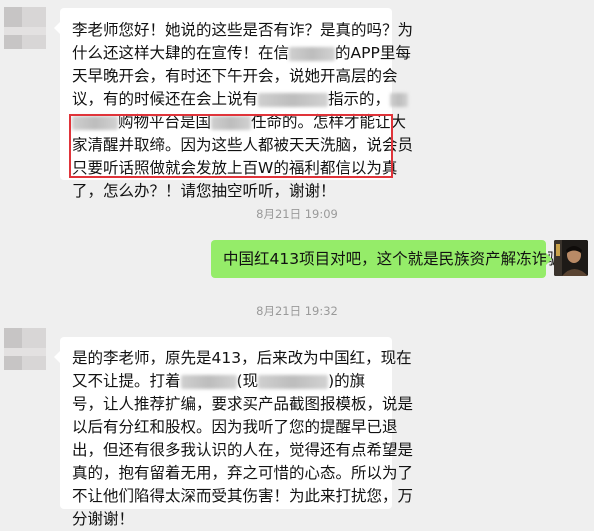  Describe the element at coordinates (243, 145) in the screenshot. I see `message-line: 家清醒并取缔。因为这些人都被天天洗脑，说会员` at that location.